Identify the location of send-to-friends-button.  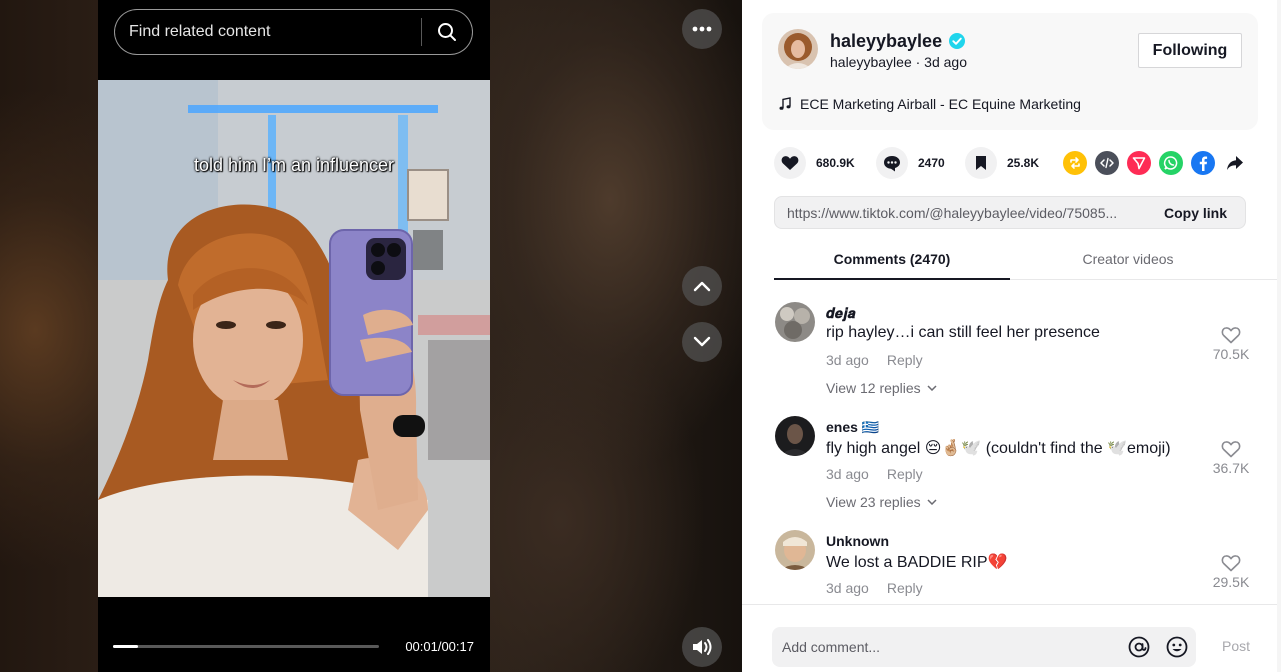
(1139, 163).